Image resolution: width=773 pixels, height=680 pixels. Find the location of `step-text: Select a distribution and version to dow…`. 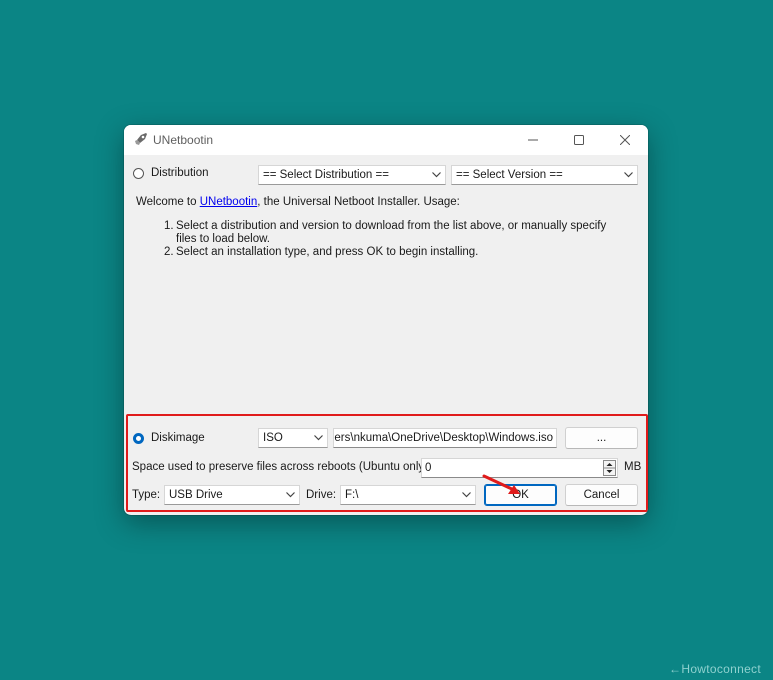

step-text: Select a distribution and version to dow… is located at coordinates (391, 232).